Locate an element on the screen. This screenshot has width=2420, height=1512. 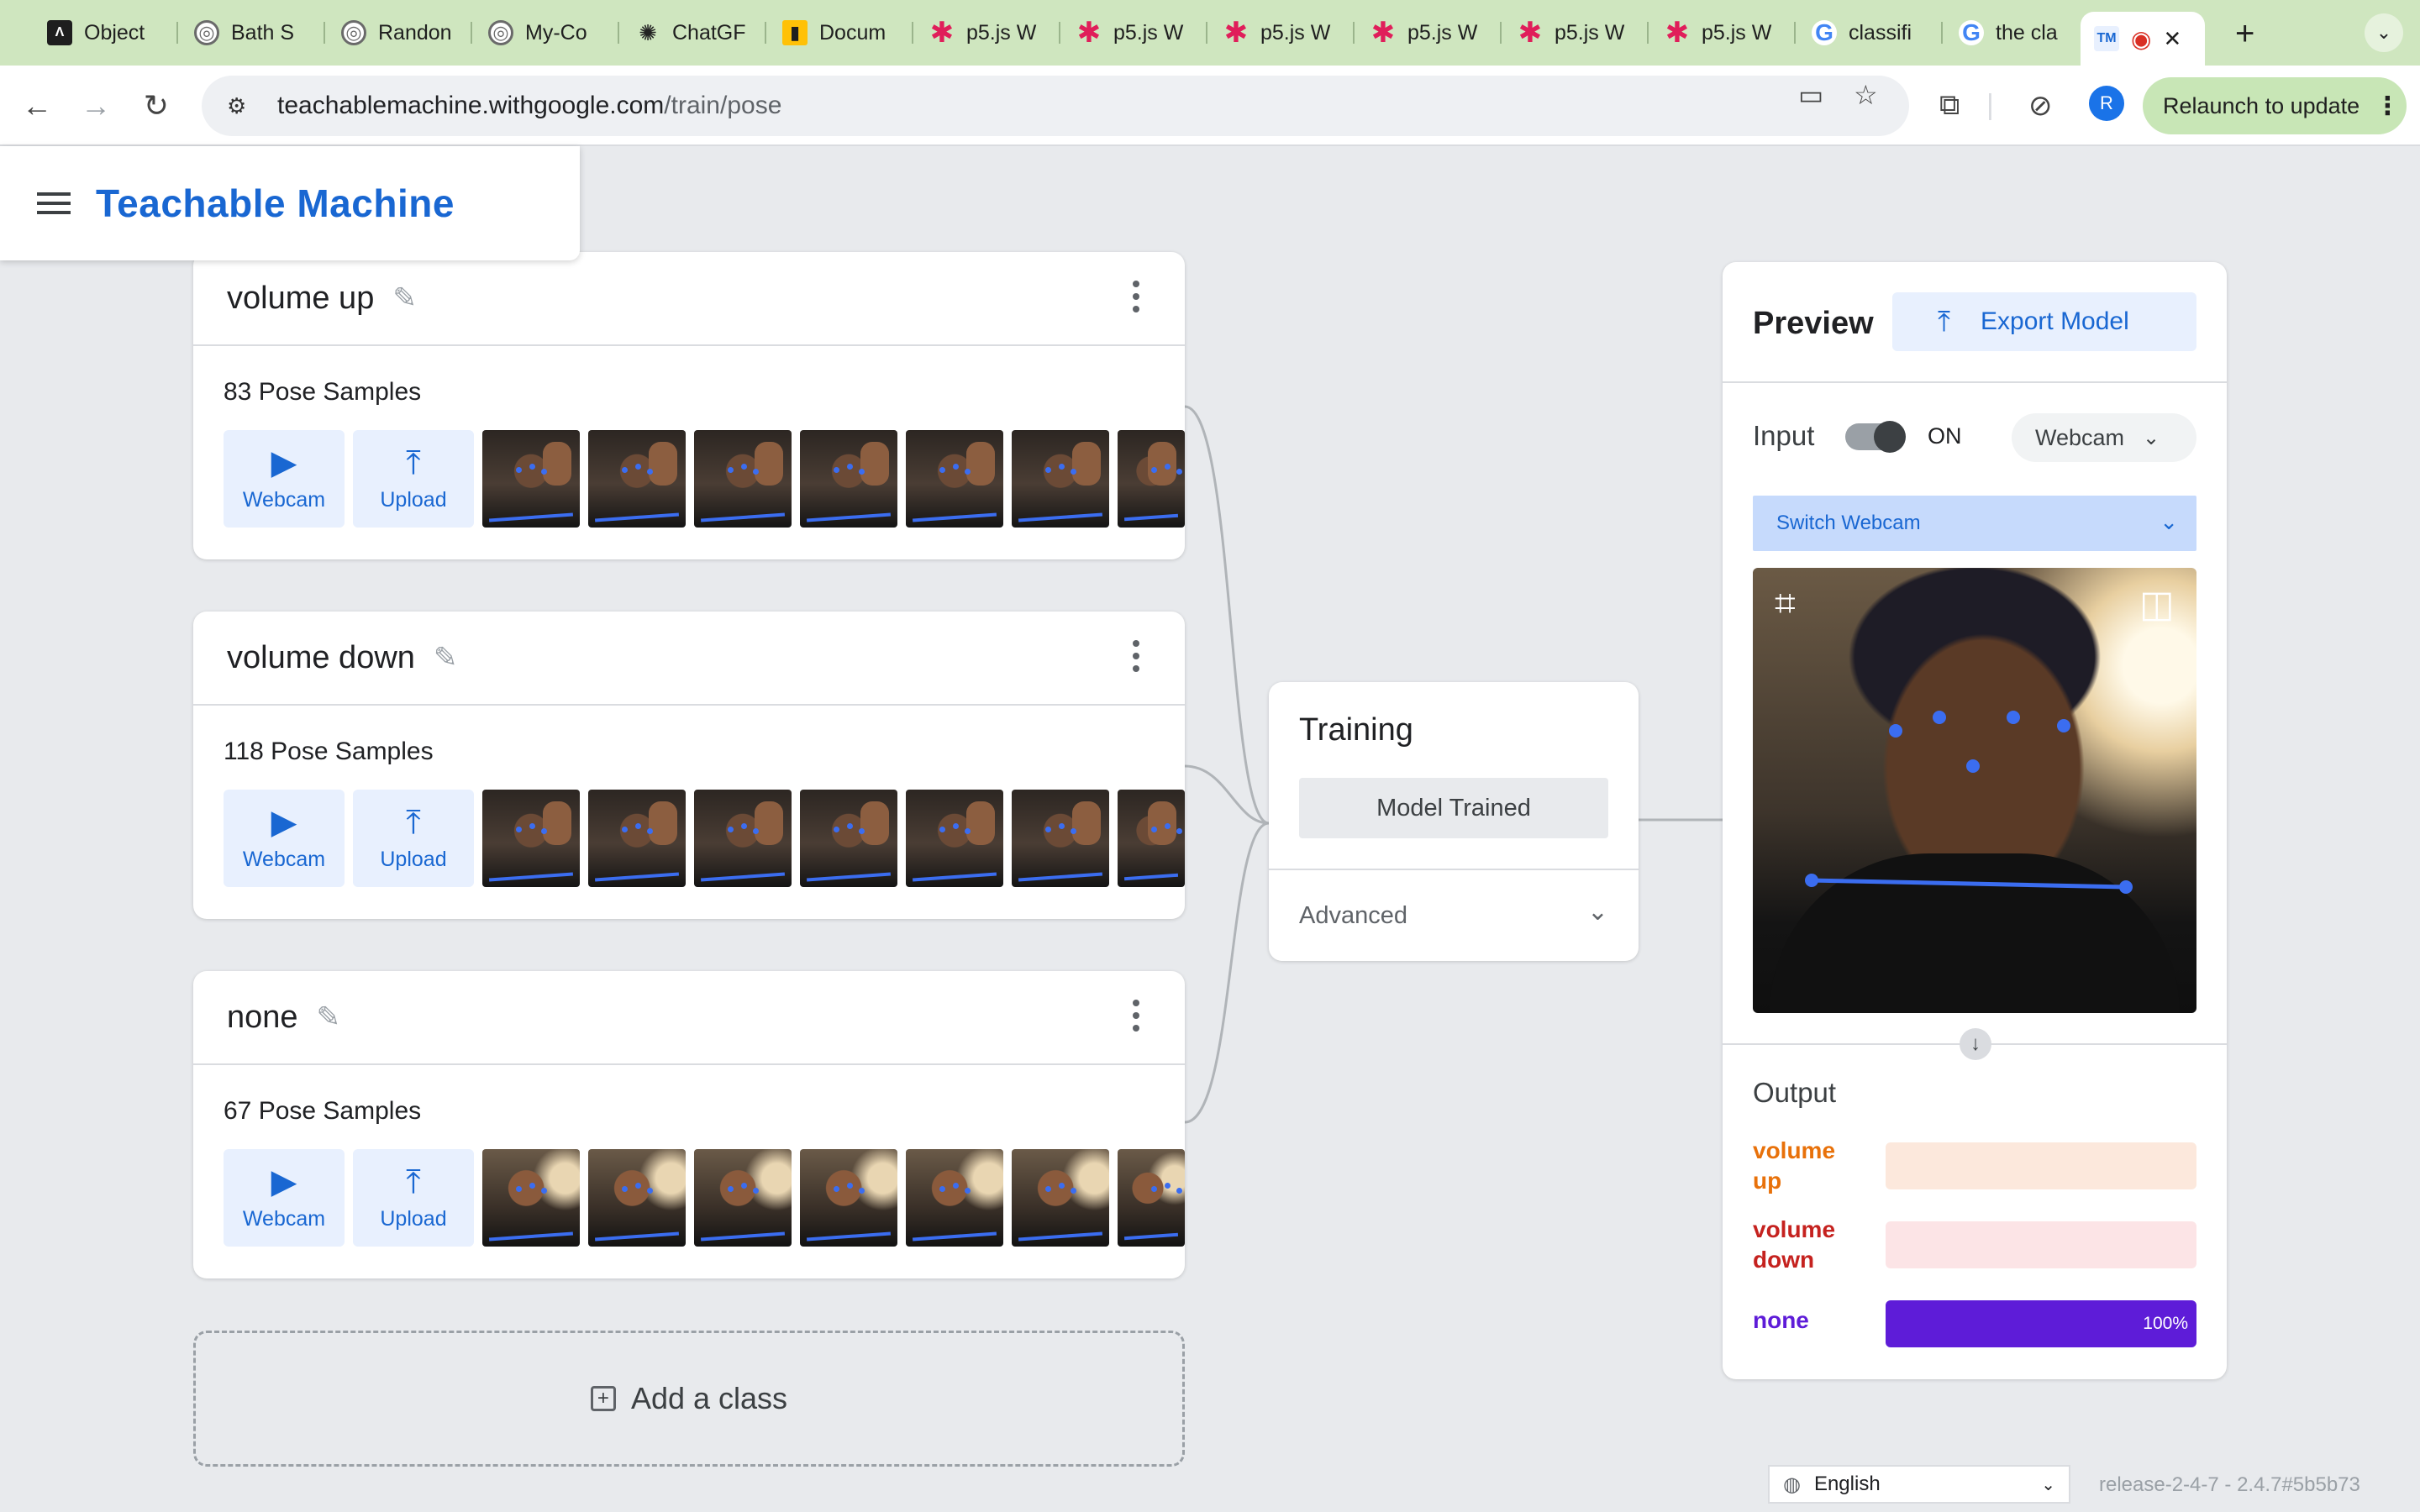
tab-separator is located at coordinates (177, 33).